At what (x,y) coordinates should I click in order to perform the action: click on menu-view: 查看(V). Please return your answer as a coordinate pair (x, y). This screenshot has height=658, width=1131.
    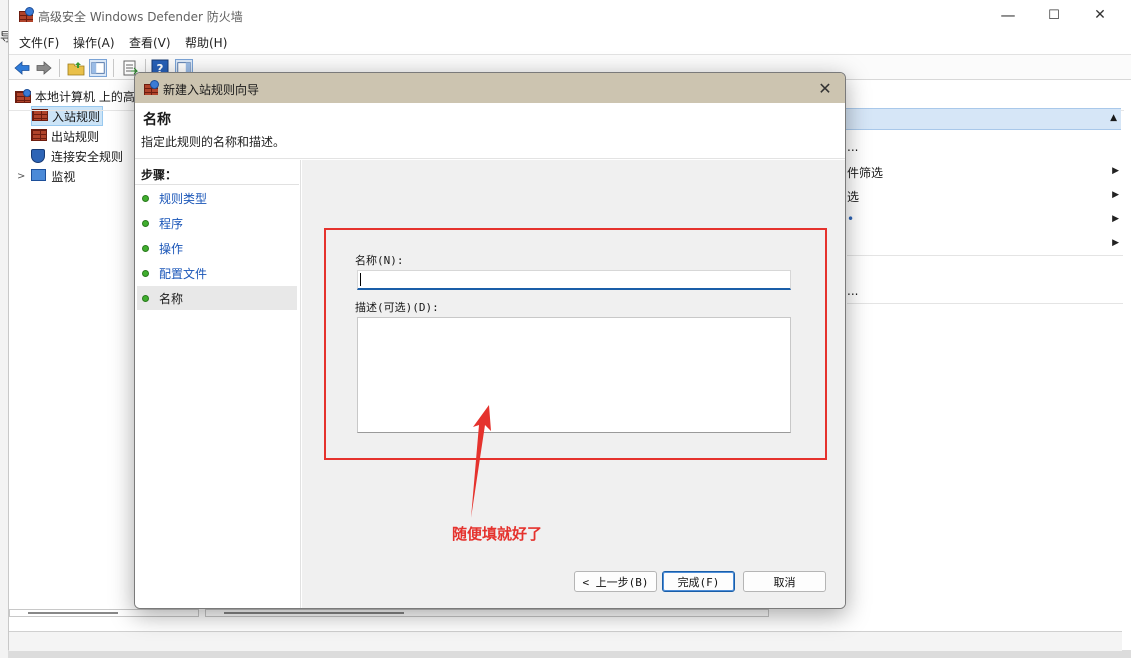
    Looking at the image, I should click on (150, 42).